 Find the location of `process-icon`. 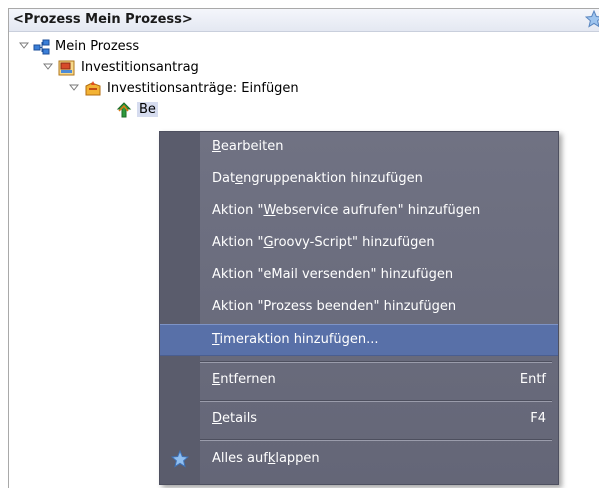

process-icon is located at coordinates (41, 47).